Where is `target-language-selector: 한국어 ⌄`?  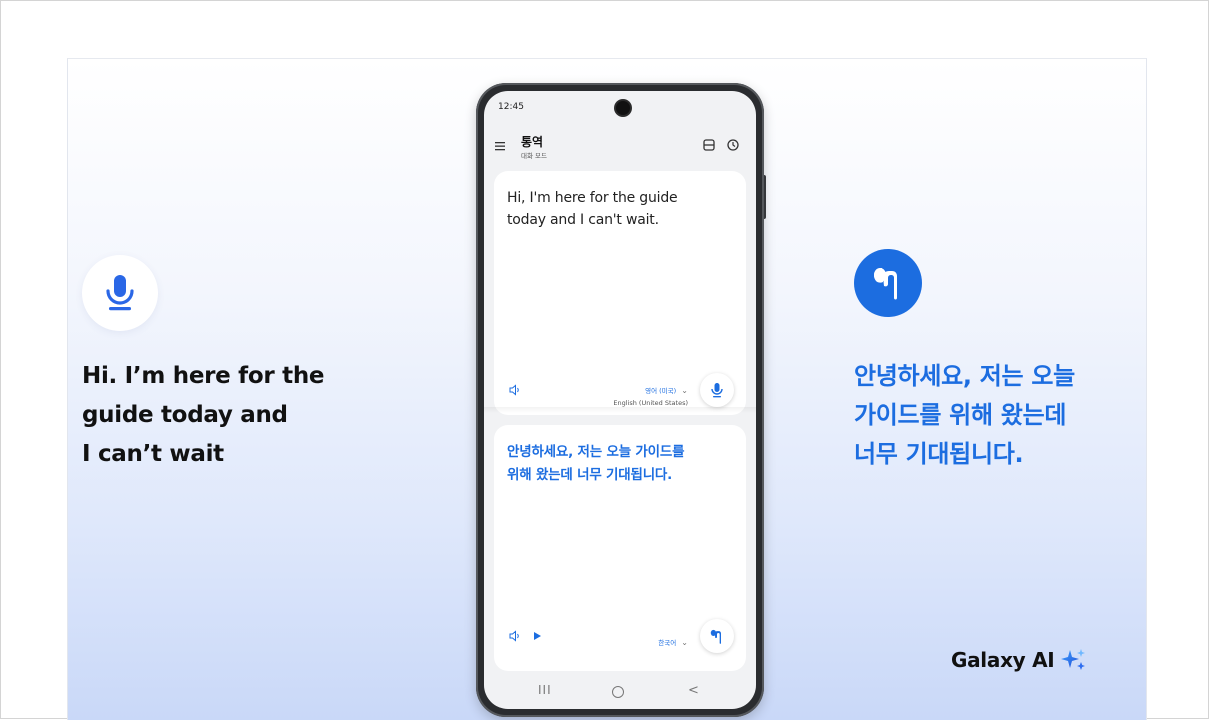 target-language-selector: 한국어 ⌄ is located at coordinates (673, 639).